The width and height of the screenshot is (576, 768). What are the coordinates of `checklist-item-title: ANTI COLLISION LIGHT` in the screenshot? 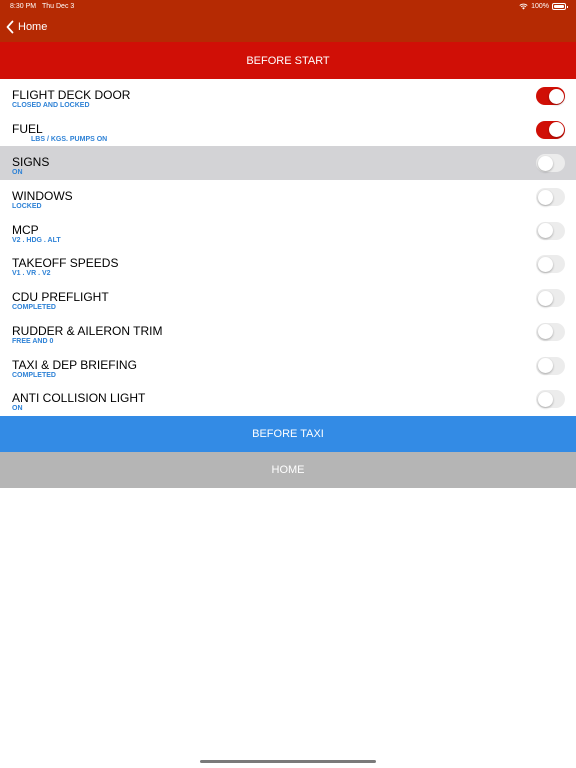 It's located at (79, 398).